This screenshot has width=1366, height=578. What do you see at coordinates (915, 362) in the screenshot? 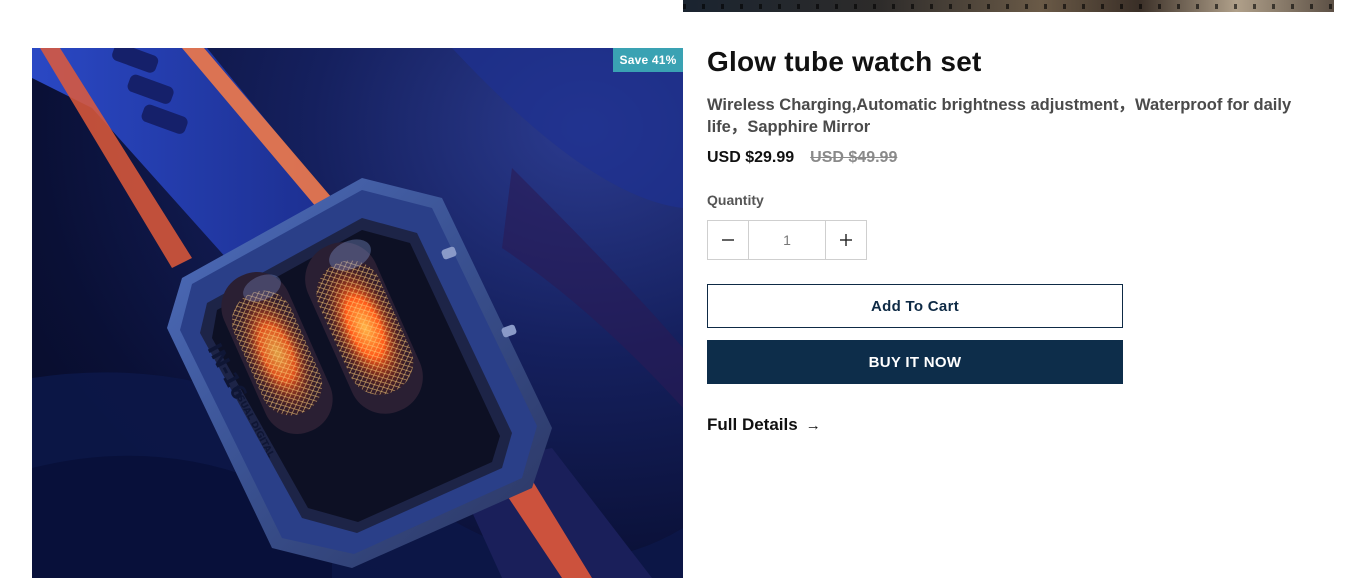
I see `buy-now-button: BUY IT NOW` at bounding box center [915, 362].